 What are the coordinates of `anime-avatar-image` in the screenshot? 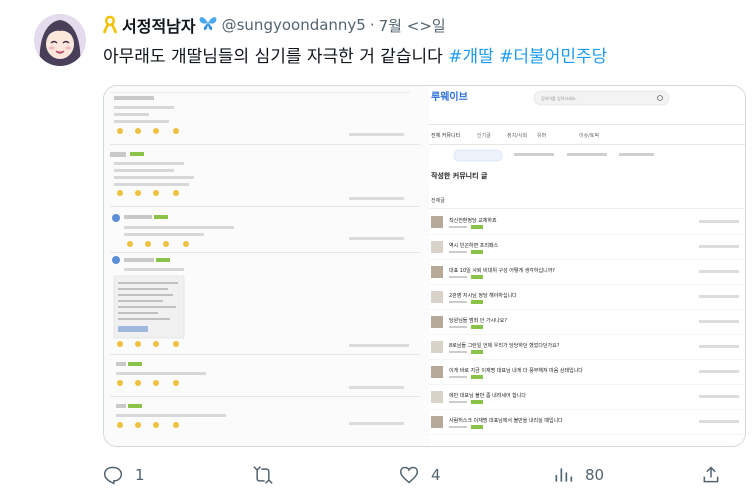 It's located at (60, 40).